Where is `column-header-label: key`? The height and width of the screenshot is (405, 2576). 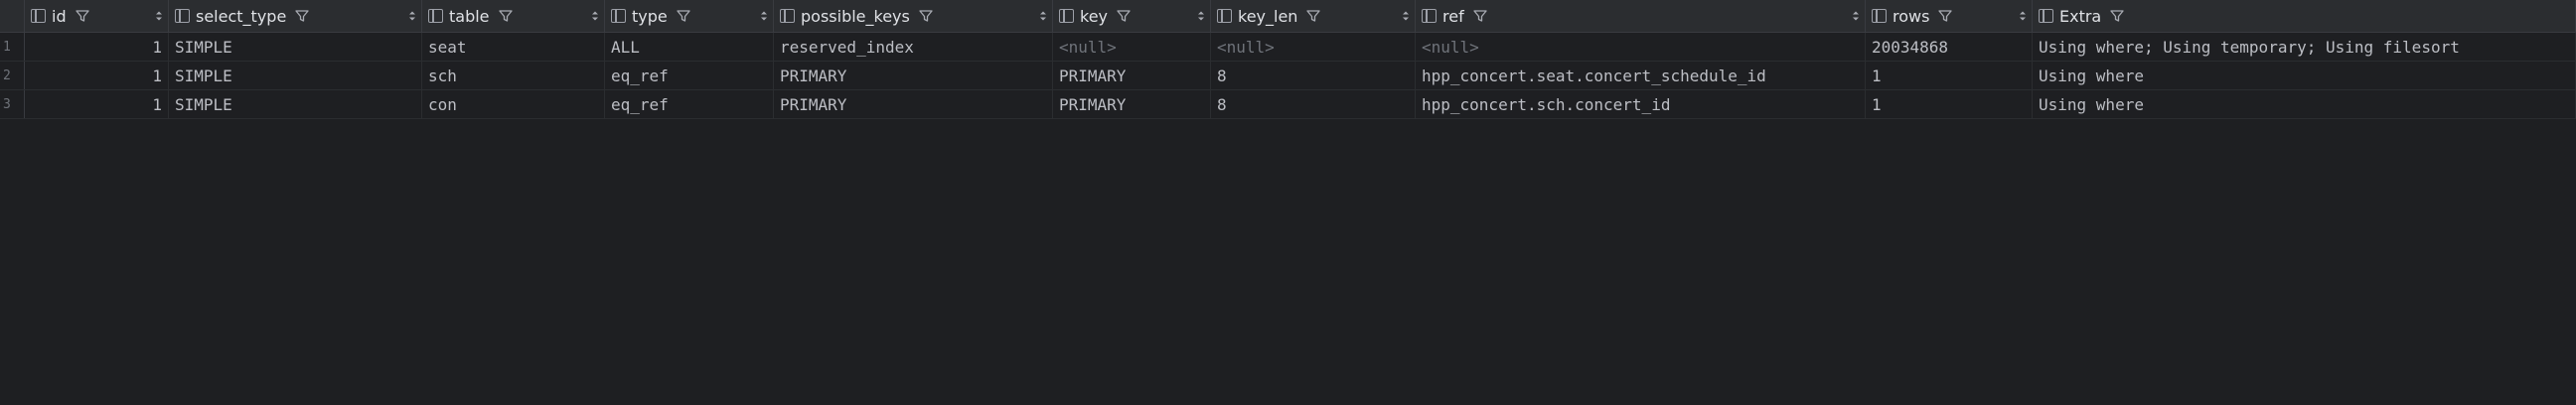 column-header-label: key is located at coordinates (1094, 16).